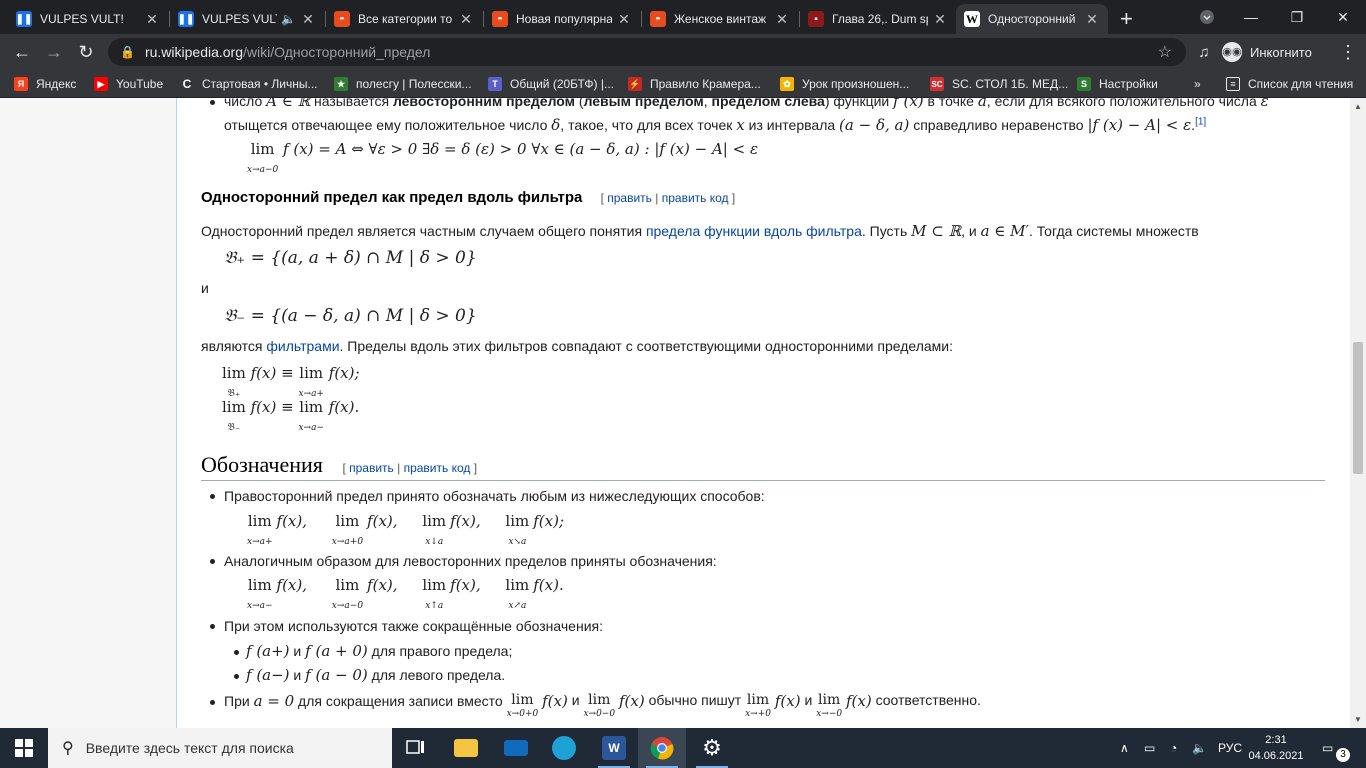 This screenshot has width=1366, height=768. I want to click on more-bookmarks-icon: », so click(1197, 84).